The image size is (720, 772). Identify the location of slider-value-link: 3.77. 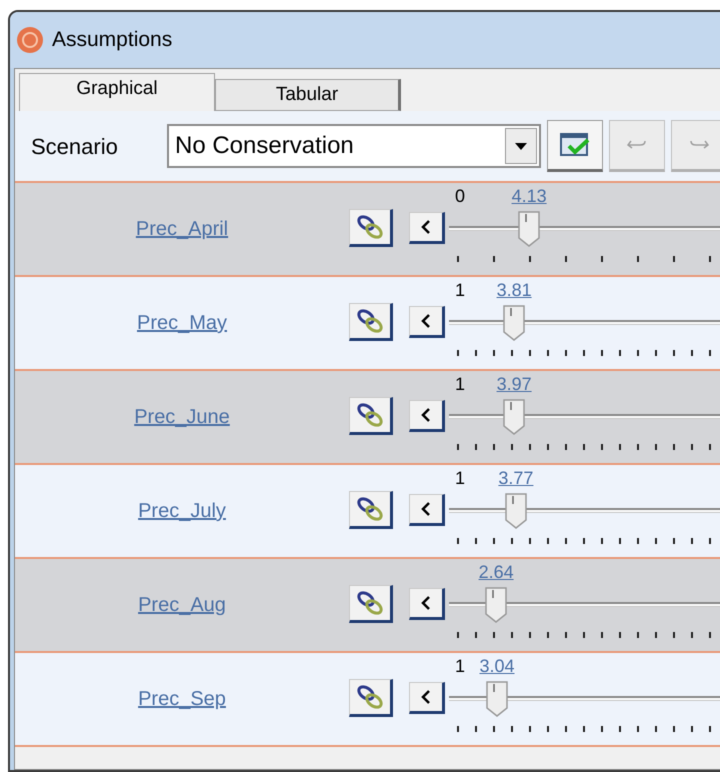
(516, 478).